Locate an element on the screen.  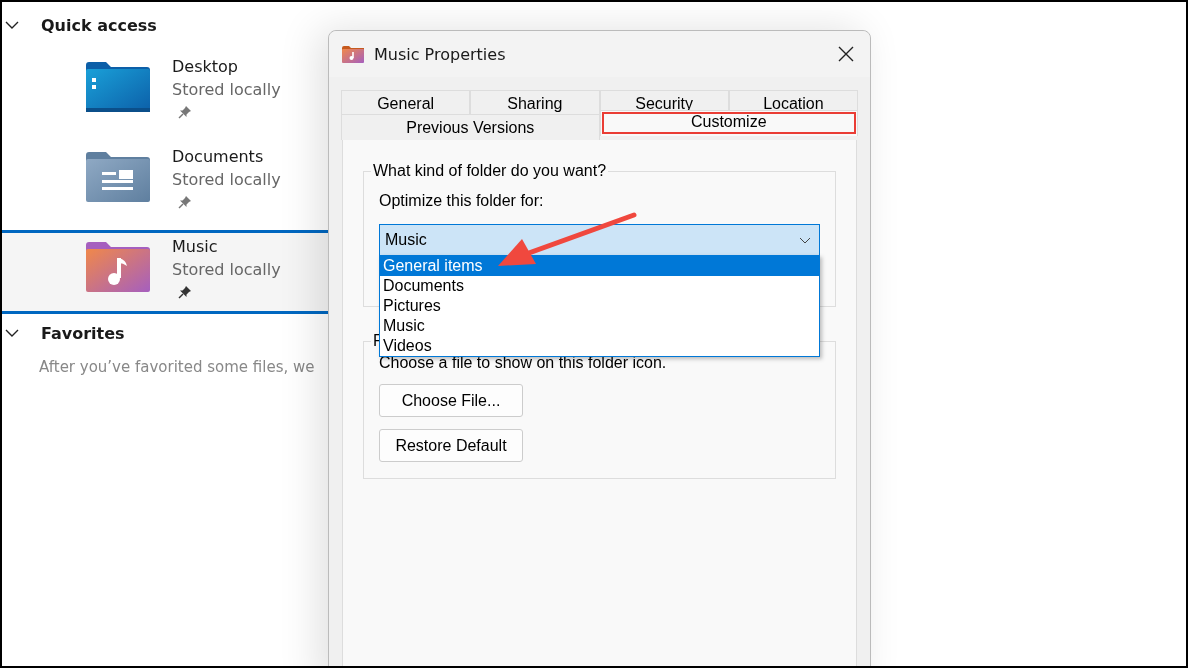
dropdown-option: Pictures is located at coordinates (599, 306).